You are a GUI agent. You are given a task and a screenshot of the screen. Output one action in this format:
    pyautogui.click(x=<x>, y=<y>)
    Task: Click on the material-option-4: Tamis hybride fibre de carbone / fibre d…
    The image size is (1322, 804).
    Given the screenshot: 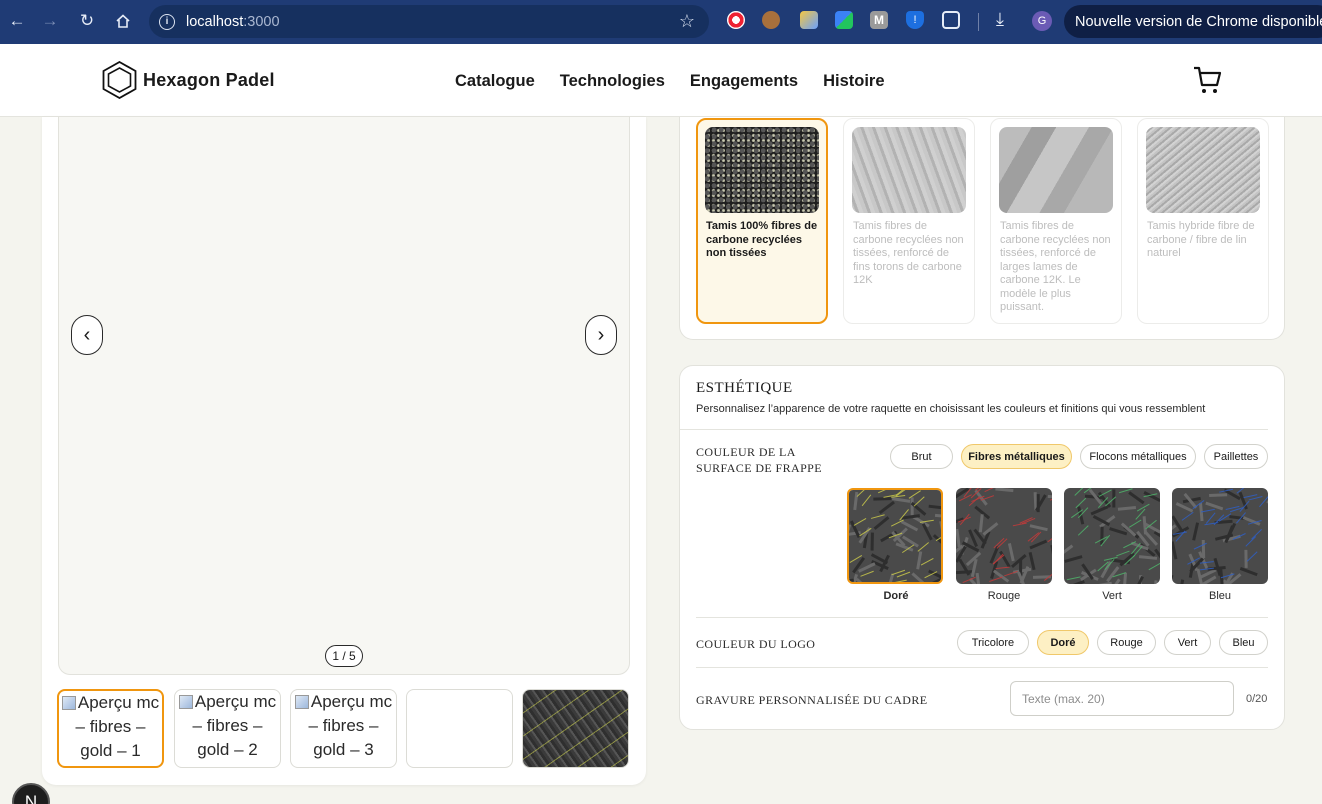 What is the action you would take?
    pyautogui.click(x=1203, y=221)
    